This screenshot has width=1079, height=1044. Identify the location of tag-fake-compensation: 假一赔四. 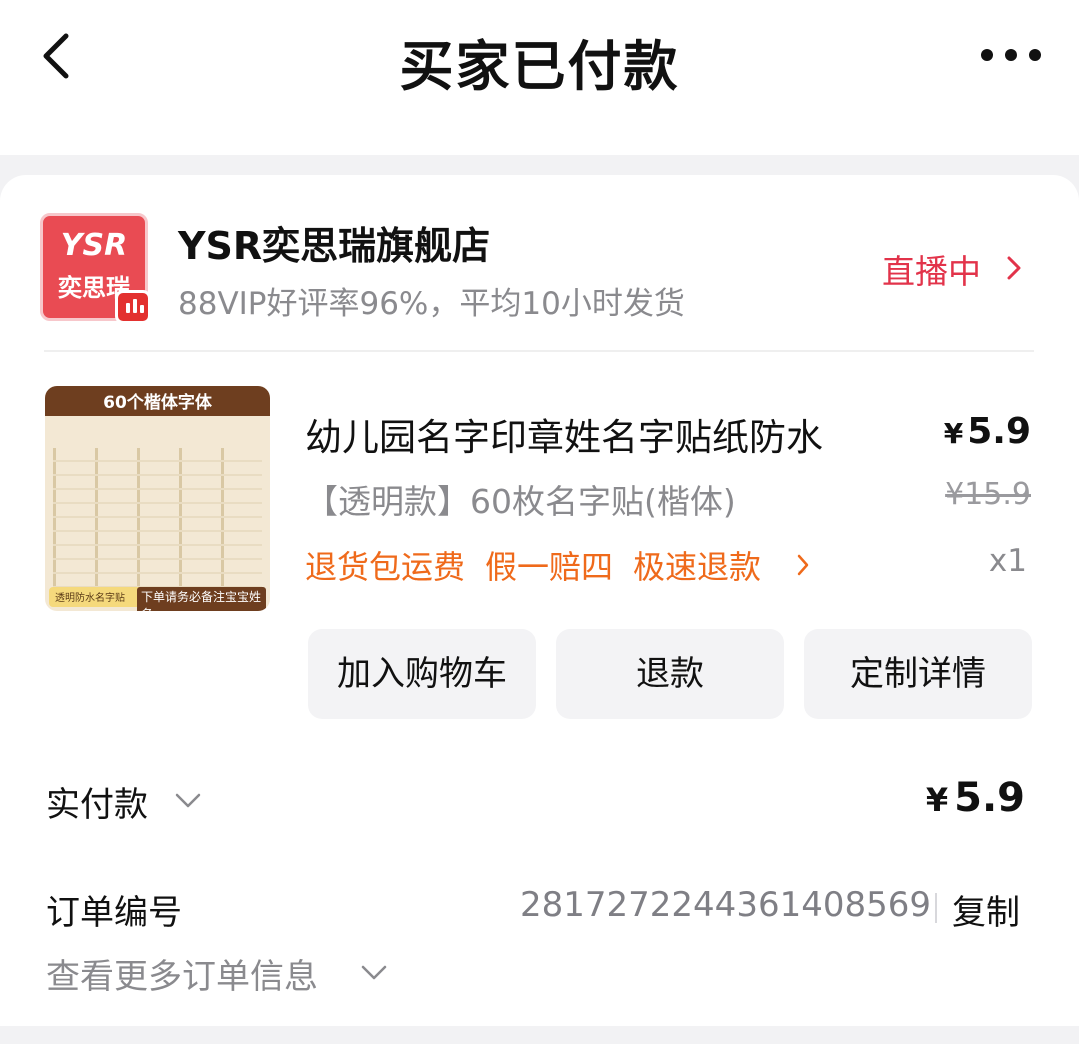
(549, 567).